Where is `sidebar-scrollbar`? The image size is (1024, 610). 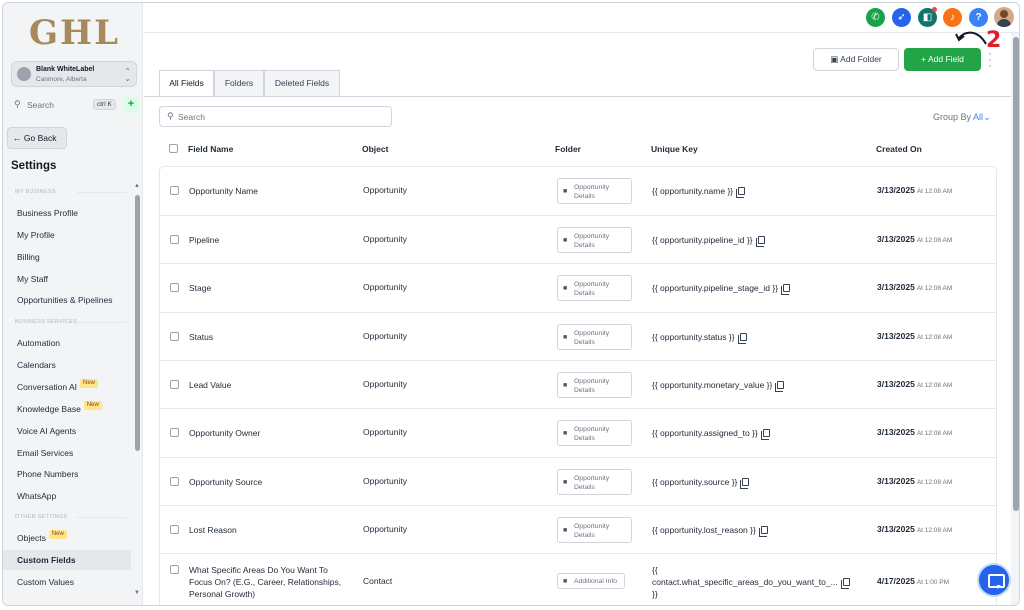 sidebar-scrollbar is located at coordinates (137, 323).